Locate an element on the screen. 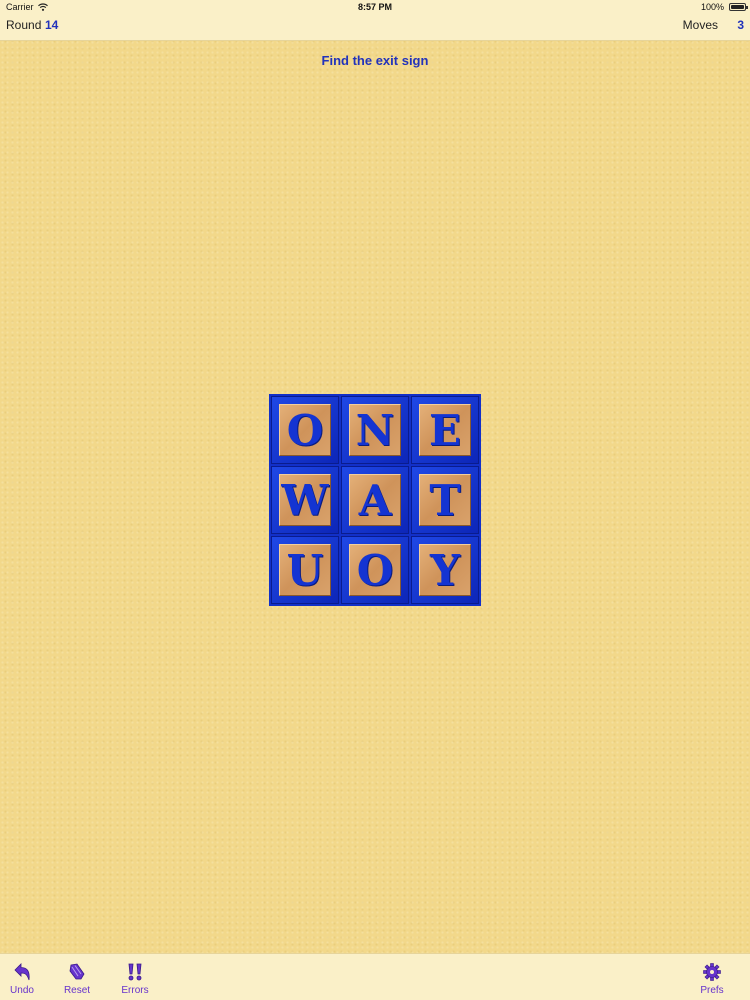 The width and height of the screenshot is (750, 1000). moves-value: 3 is located at coordinates (740, 25).